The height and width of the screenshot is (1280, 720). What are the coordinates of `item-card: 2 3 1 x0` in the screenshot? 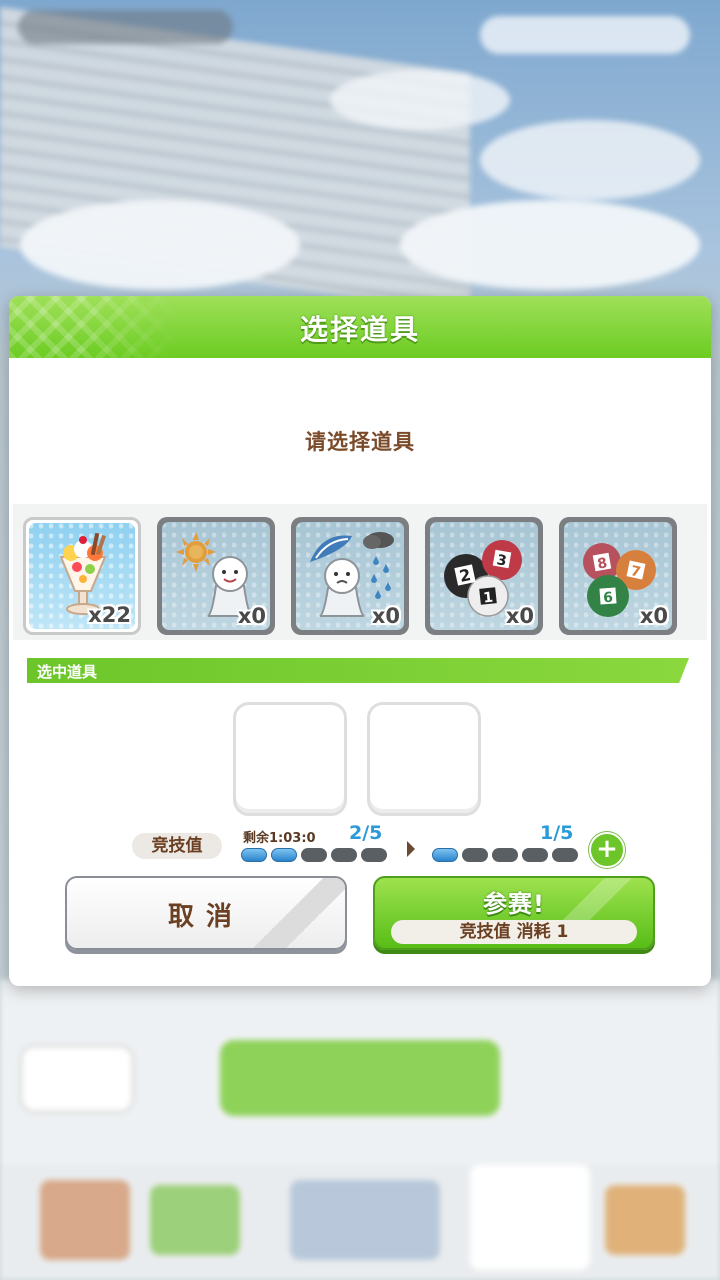 It's located at (484, 576).